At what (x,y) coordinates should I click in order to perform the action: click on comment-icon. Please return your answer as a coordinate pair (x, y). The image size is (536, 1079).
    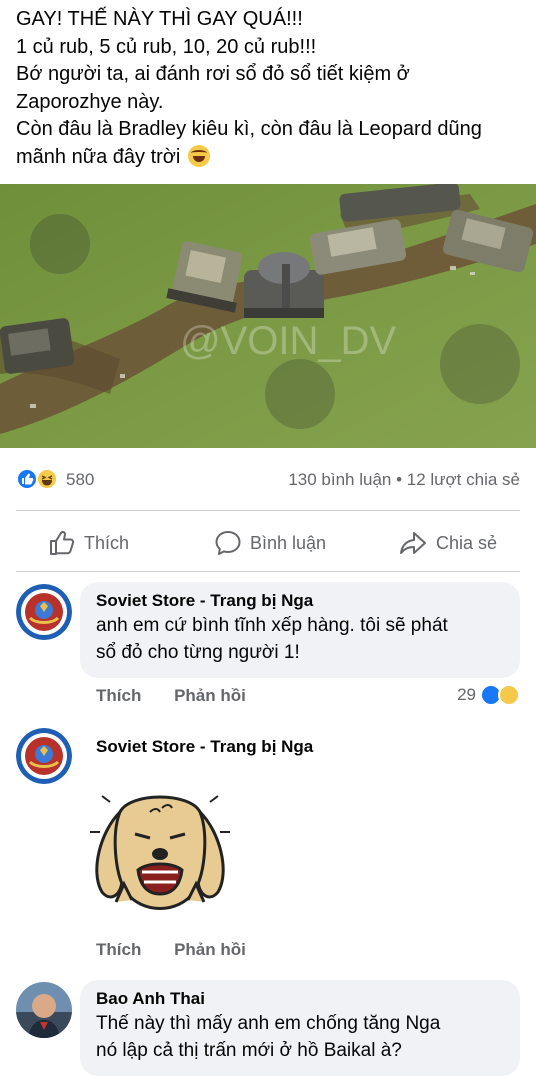
    Looking at the image, I should click on (228, 543).